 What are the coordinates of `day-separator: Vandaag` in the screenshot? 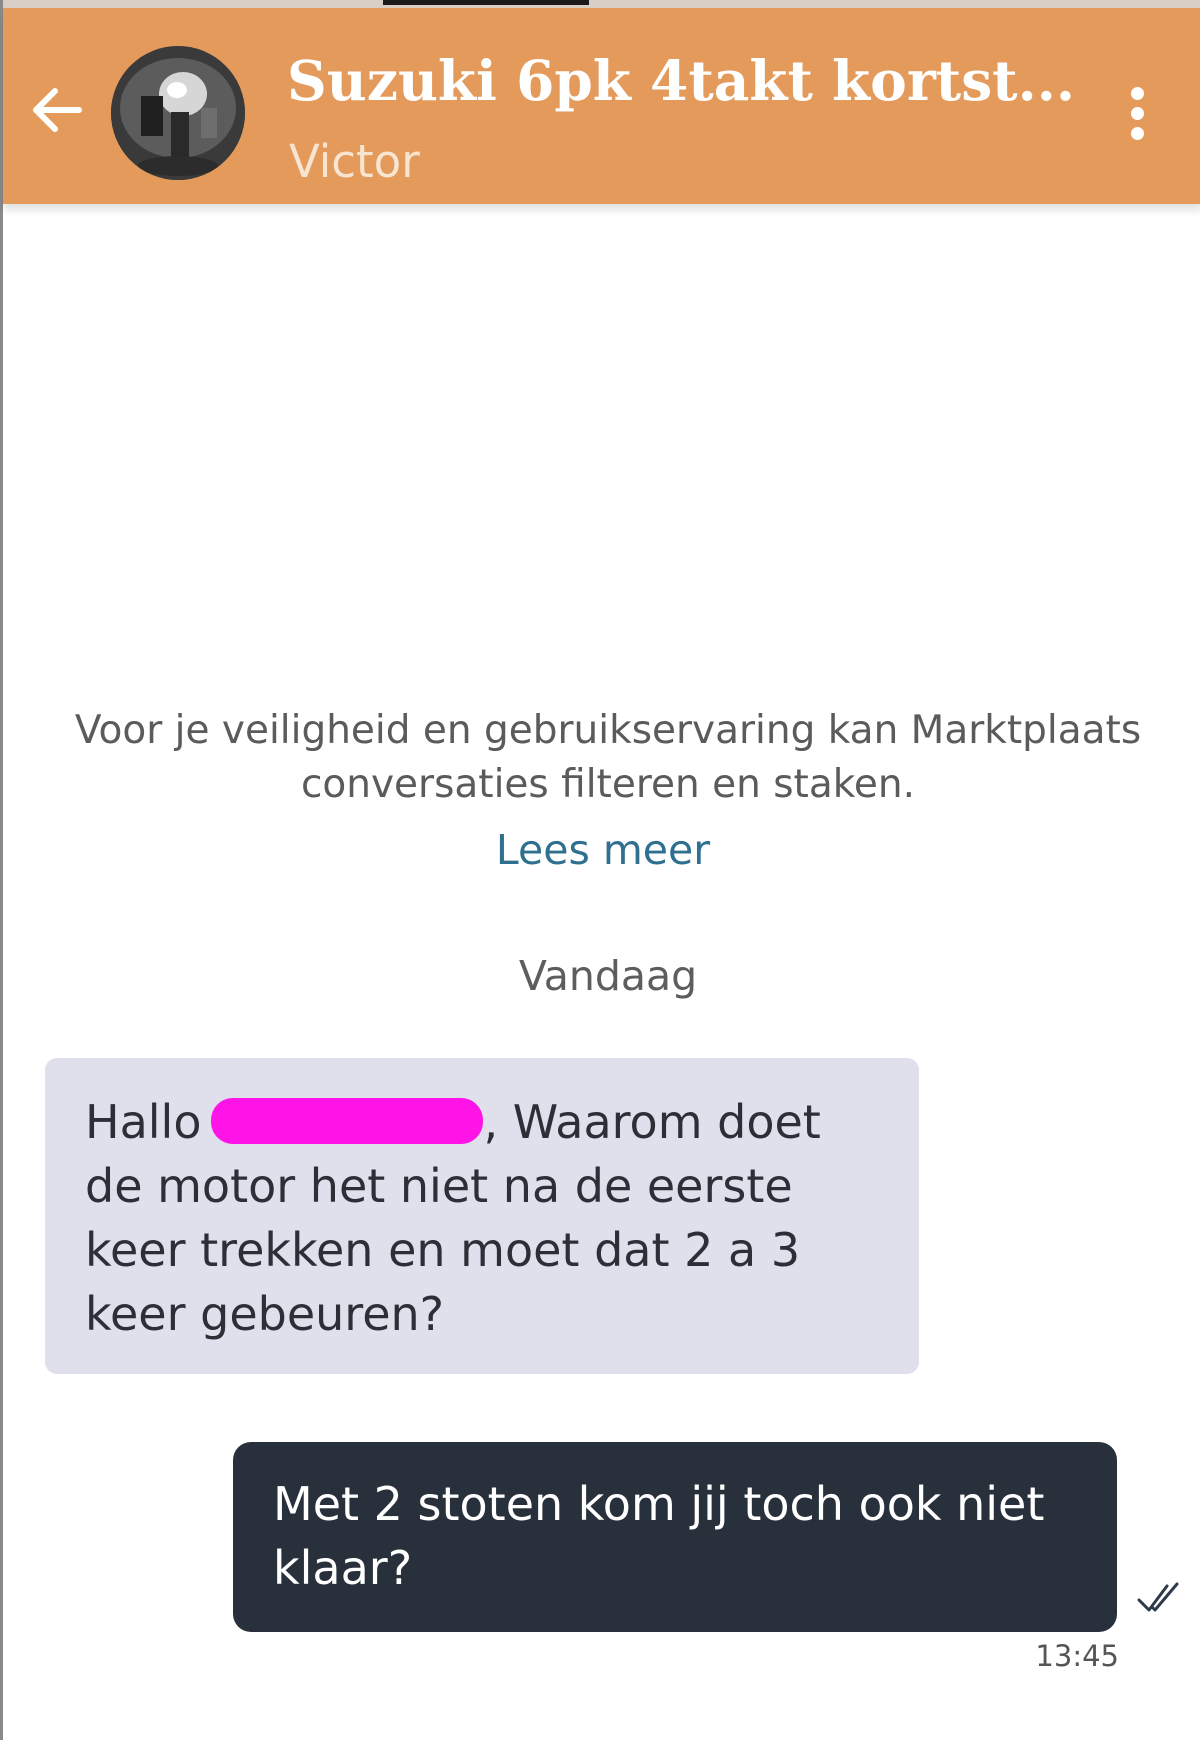 It's located at (608, 976).